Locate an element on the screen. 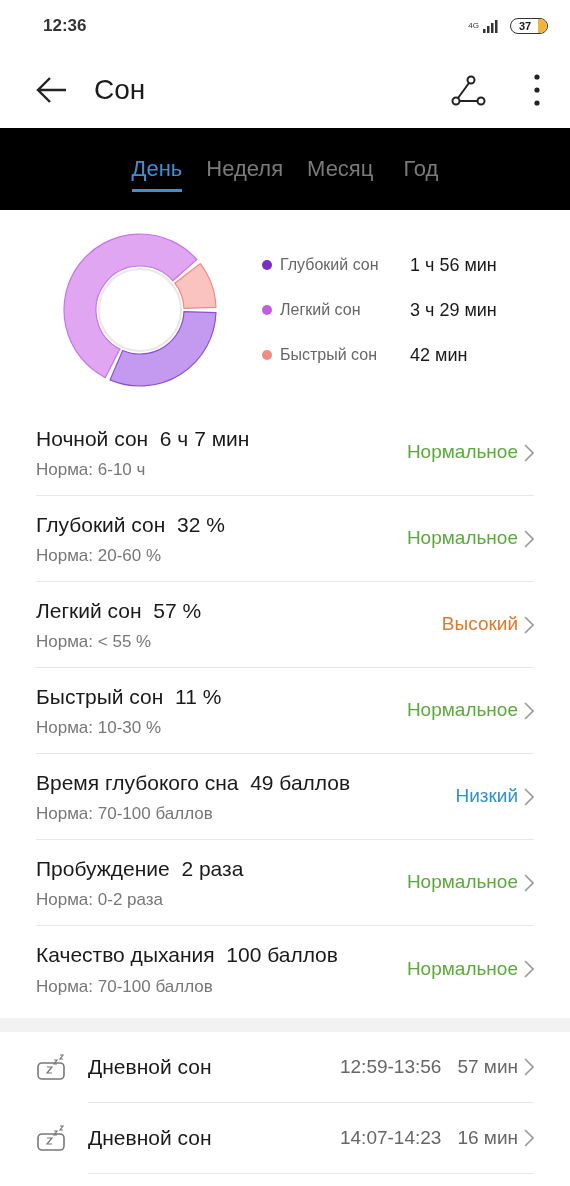  legend-value: 3 ч 29 мин is located at coordinates (453, 310).